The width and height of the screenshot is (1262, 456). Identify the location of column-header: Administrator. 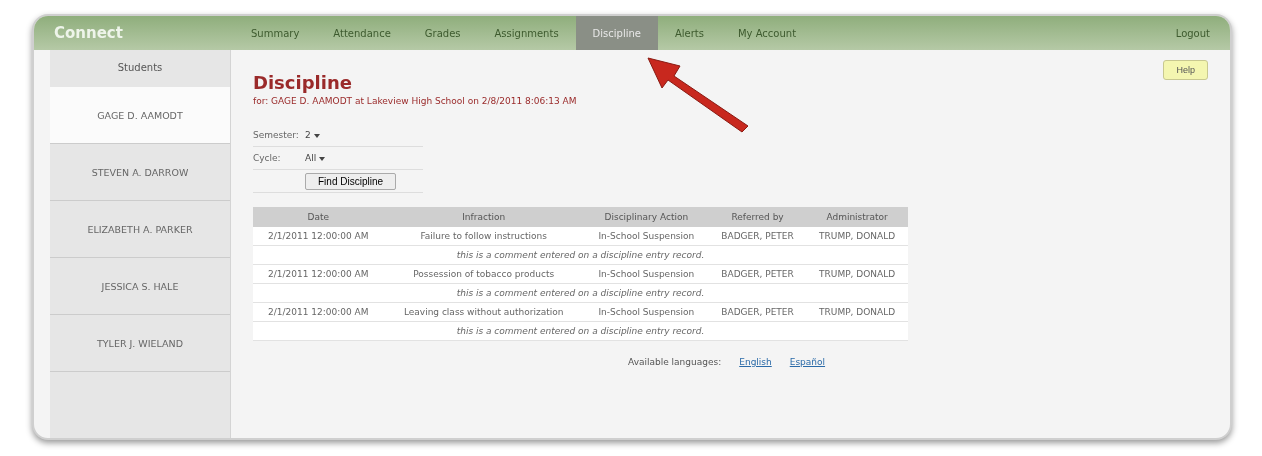
(857, 217).